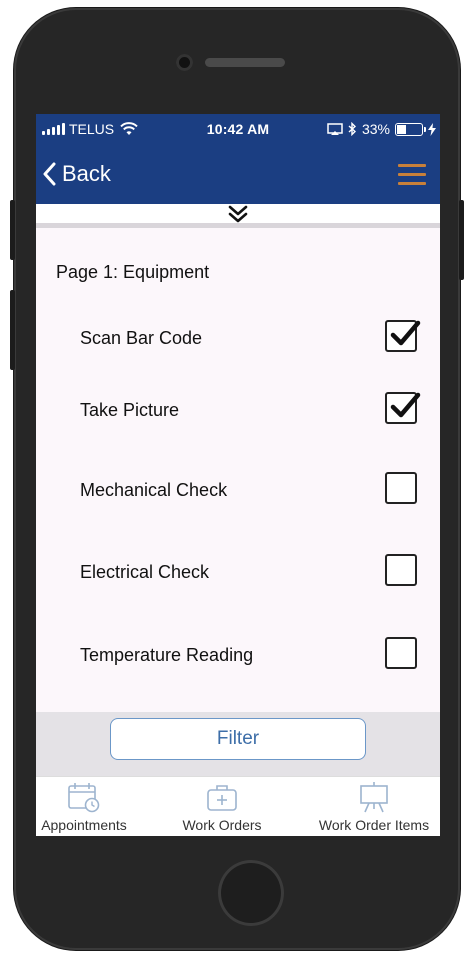 The width and height of the screenshot is (474, 958). I want to click on checklist-item-label: Scan Bar Code, so click(141, 338).